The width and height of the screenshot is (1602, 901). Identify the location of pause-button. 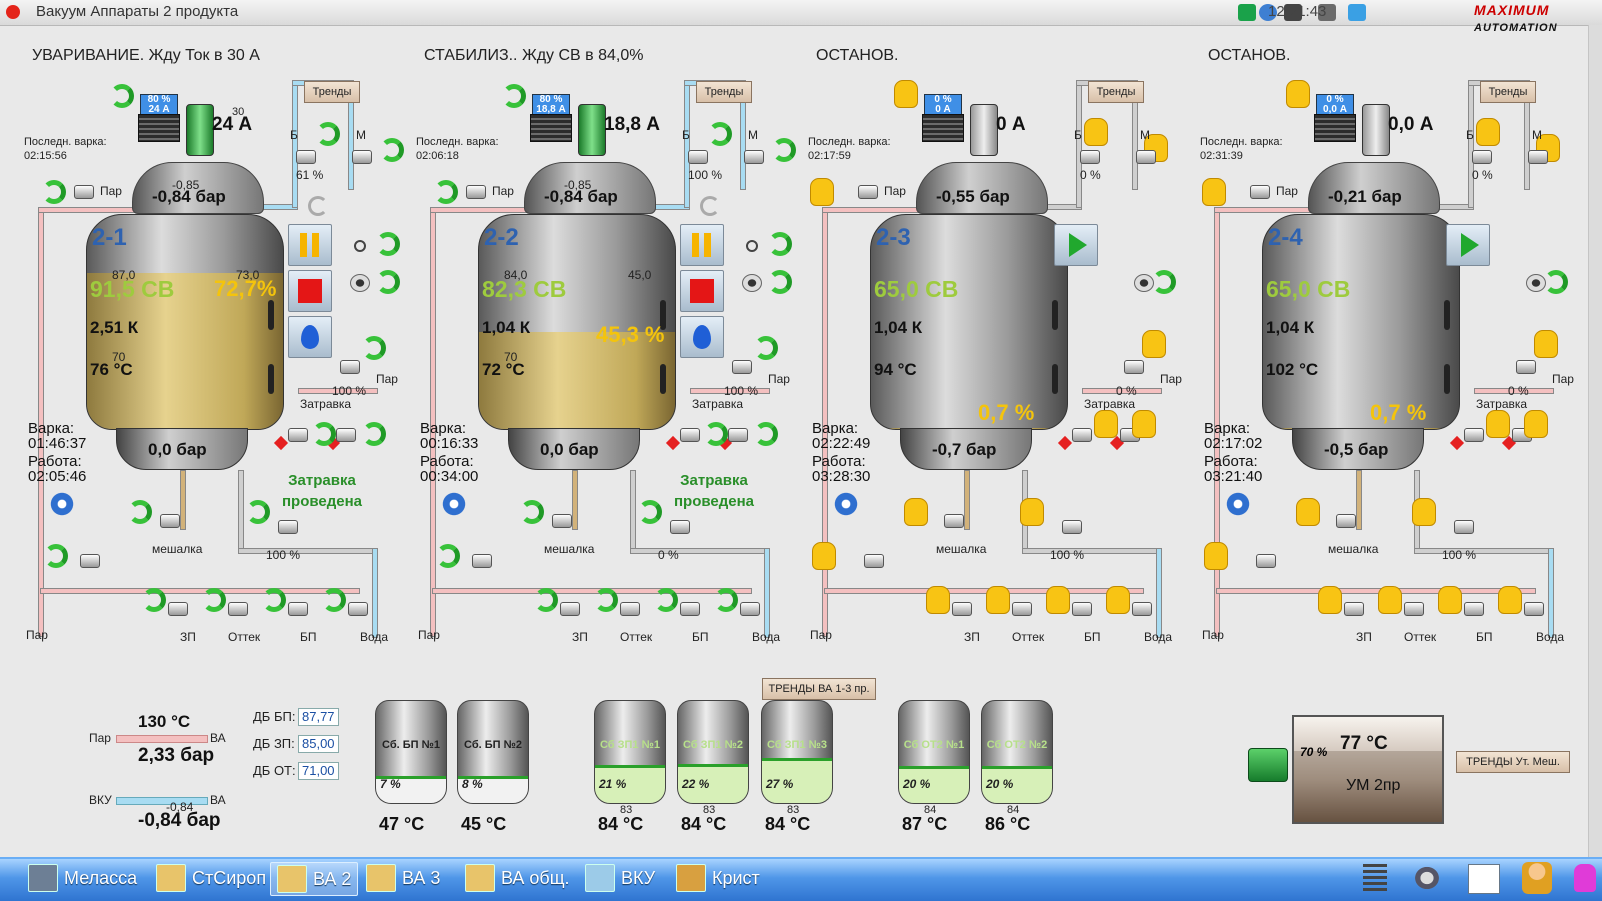
(310, 245).